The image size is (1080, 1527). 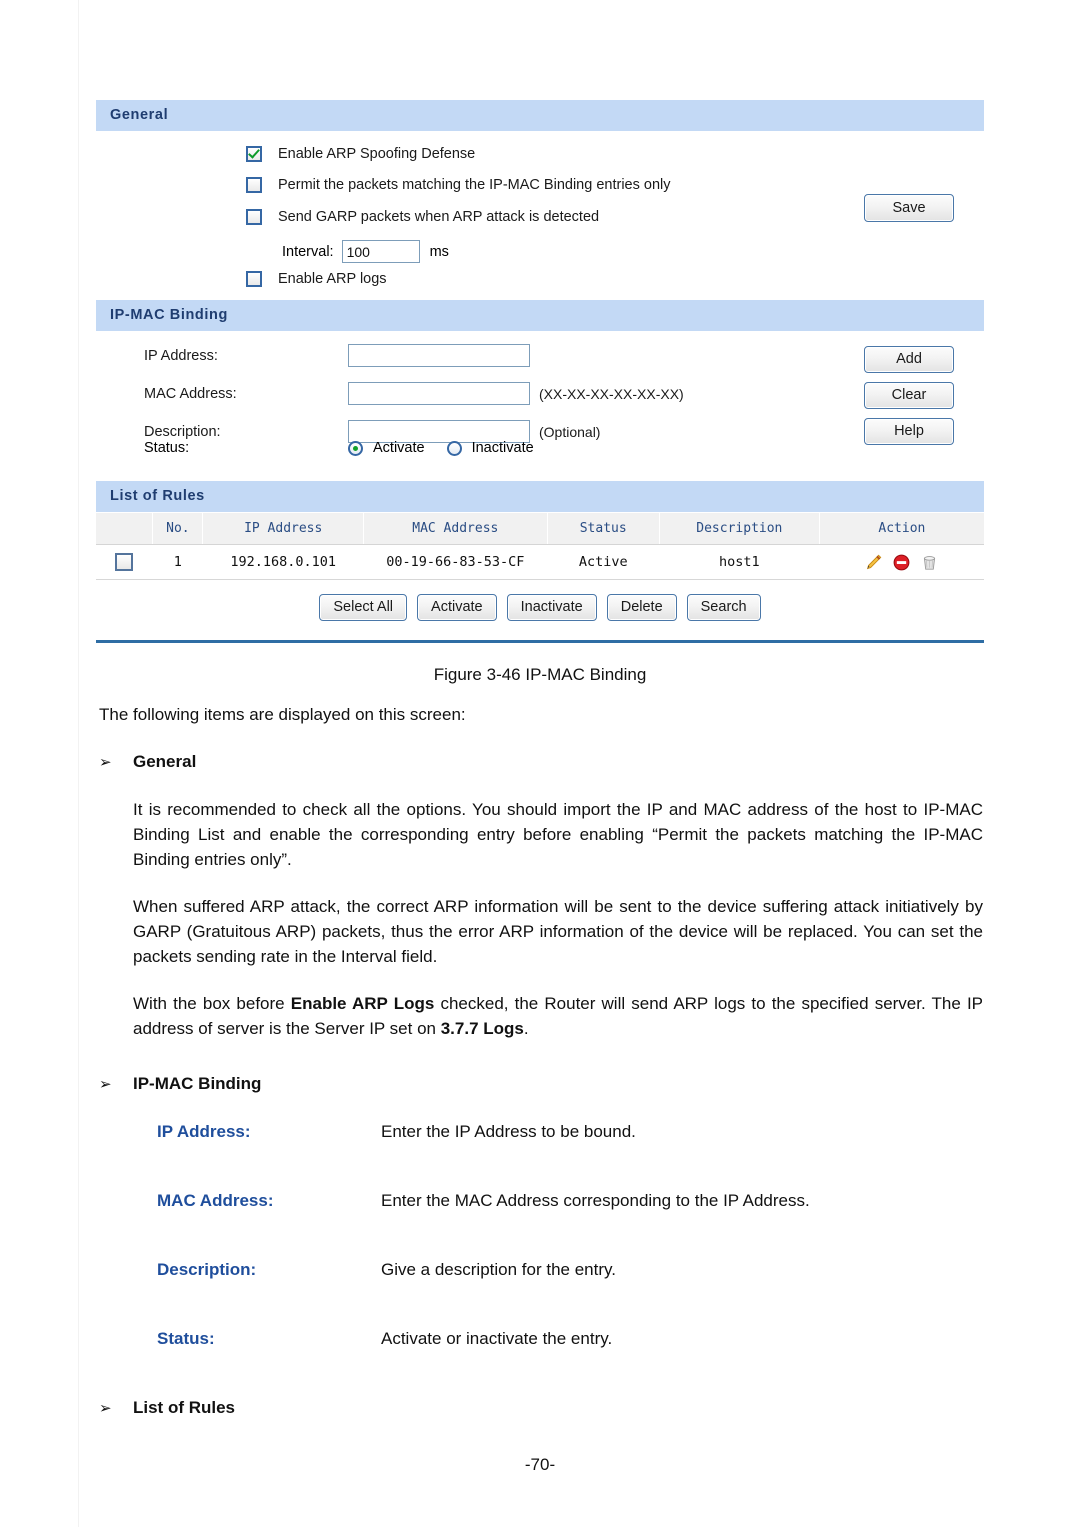 What do you see at coordinates (540, 674) in the screenshot?
I see `figure-caption: Figure 3-46 IP-MAC Binding` at bounding box center [540, 674].